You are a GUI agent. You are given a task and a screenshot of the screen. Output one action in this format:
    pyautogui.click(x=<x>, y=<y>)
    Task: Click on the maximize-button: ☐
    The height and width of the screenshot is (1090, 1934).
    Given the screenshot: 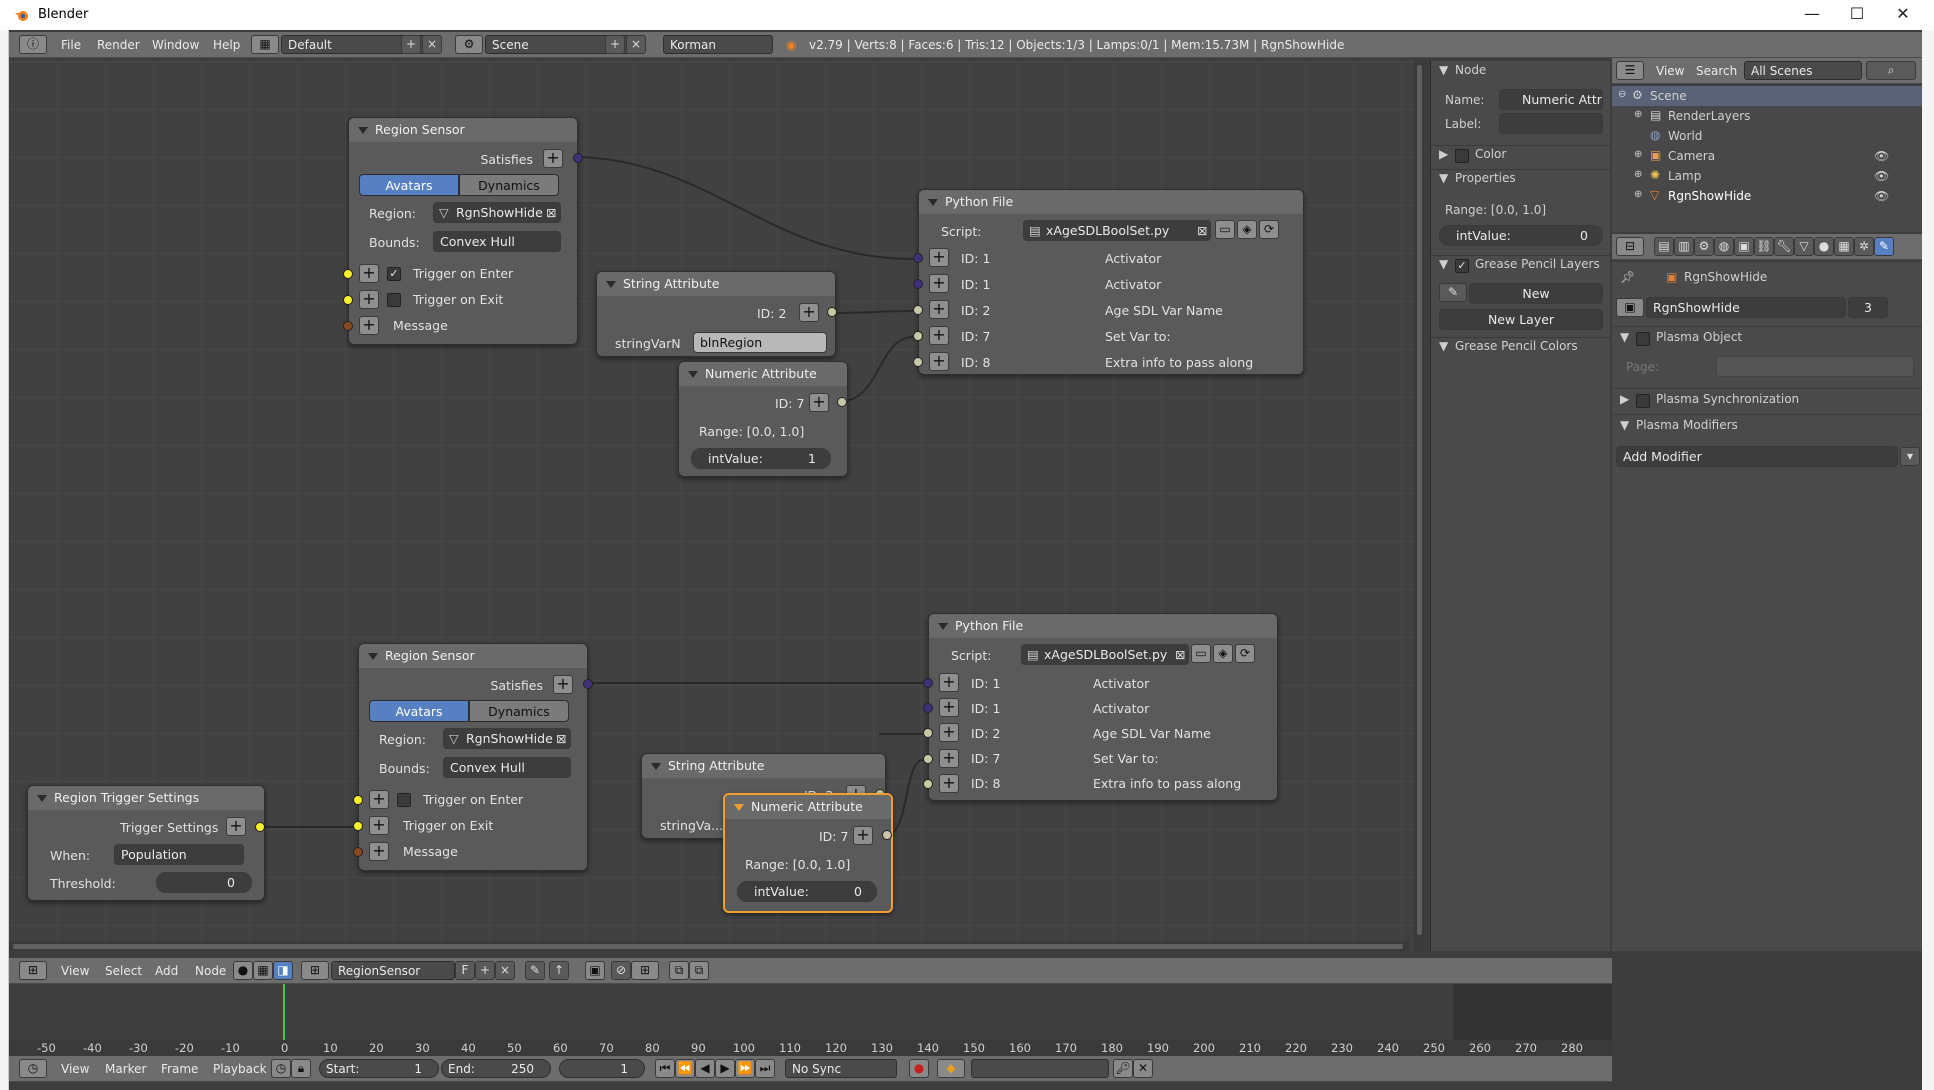 What is the action you would take?
    pyautogui.click(x=1857, y=13)
    